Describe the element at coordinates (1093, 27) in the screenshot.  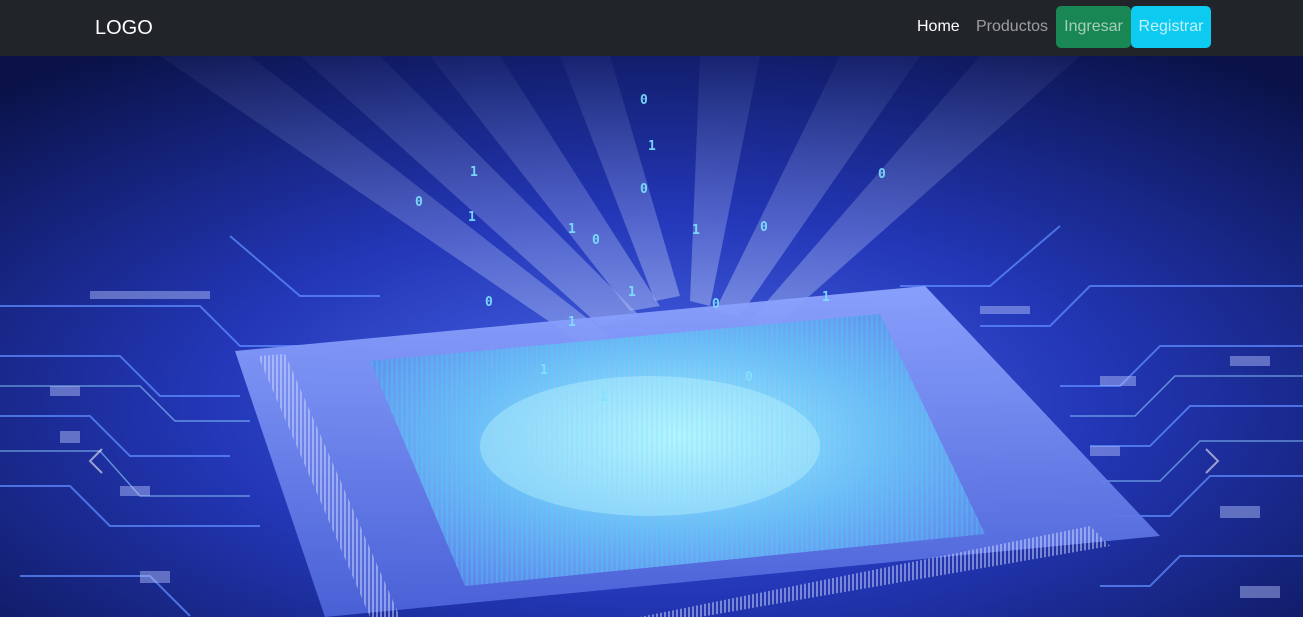
I see `login-button: Ingresar` at that location.